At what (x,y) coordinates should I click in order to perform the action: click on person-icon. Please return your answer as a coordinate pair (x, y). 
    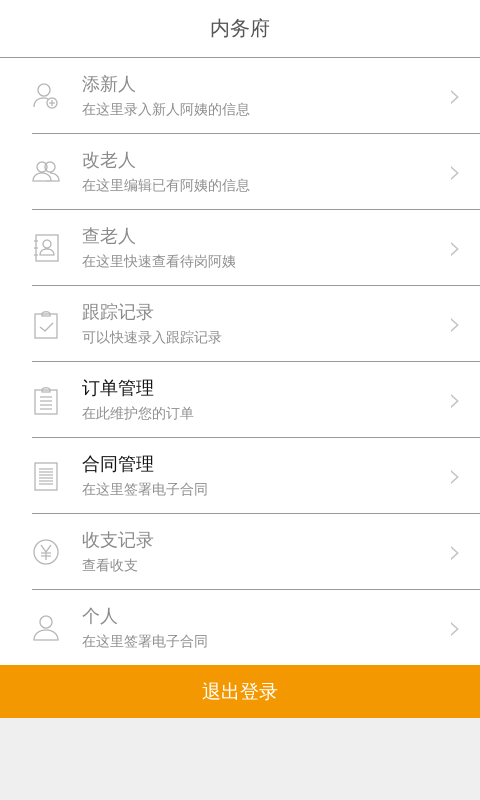
    Looking at the image, I should click on (46, 627).